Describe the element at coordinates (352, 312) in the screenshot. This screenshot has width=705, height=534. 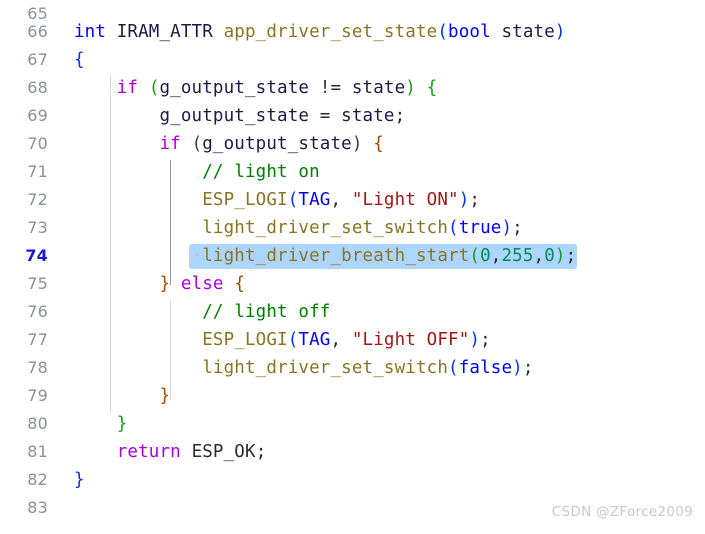
I see `code-line: 76 // light off` at that location.